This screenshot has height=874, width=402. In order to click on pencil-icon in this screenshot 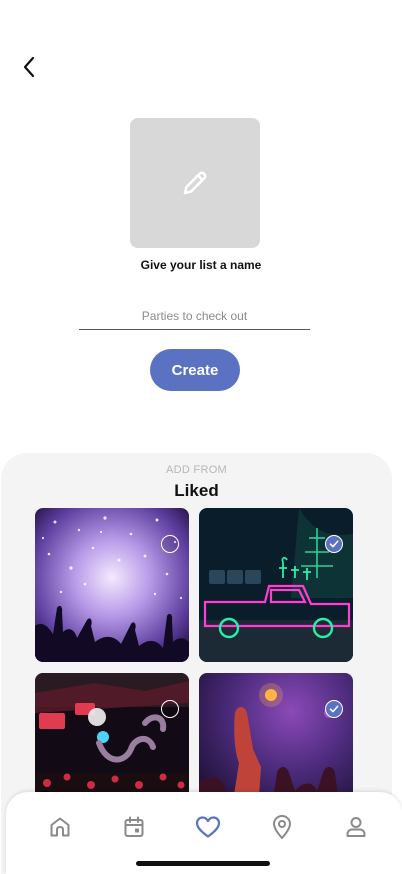, I will do `click(195, 183)`.